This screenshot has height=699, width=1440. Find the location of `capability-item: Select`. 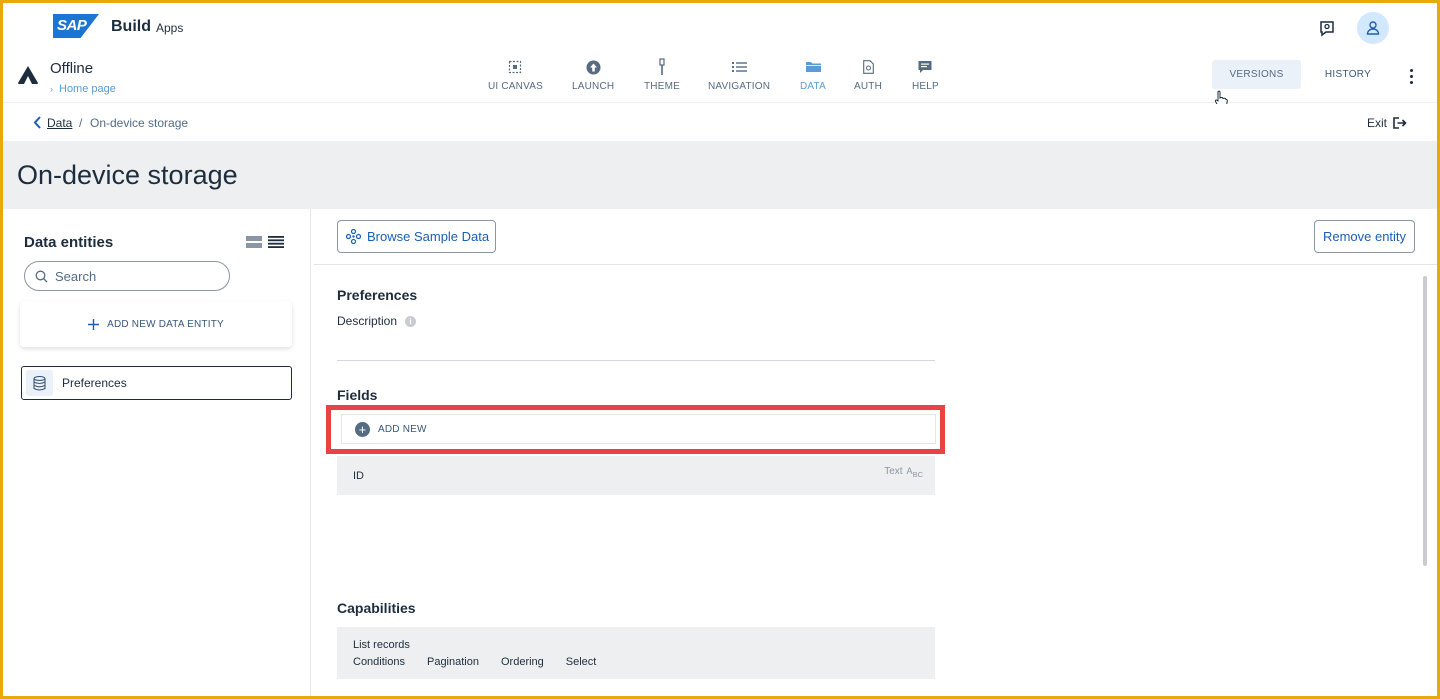

capability-item: Select is located at coordinates (581, 662).